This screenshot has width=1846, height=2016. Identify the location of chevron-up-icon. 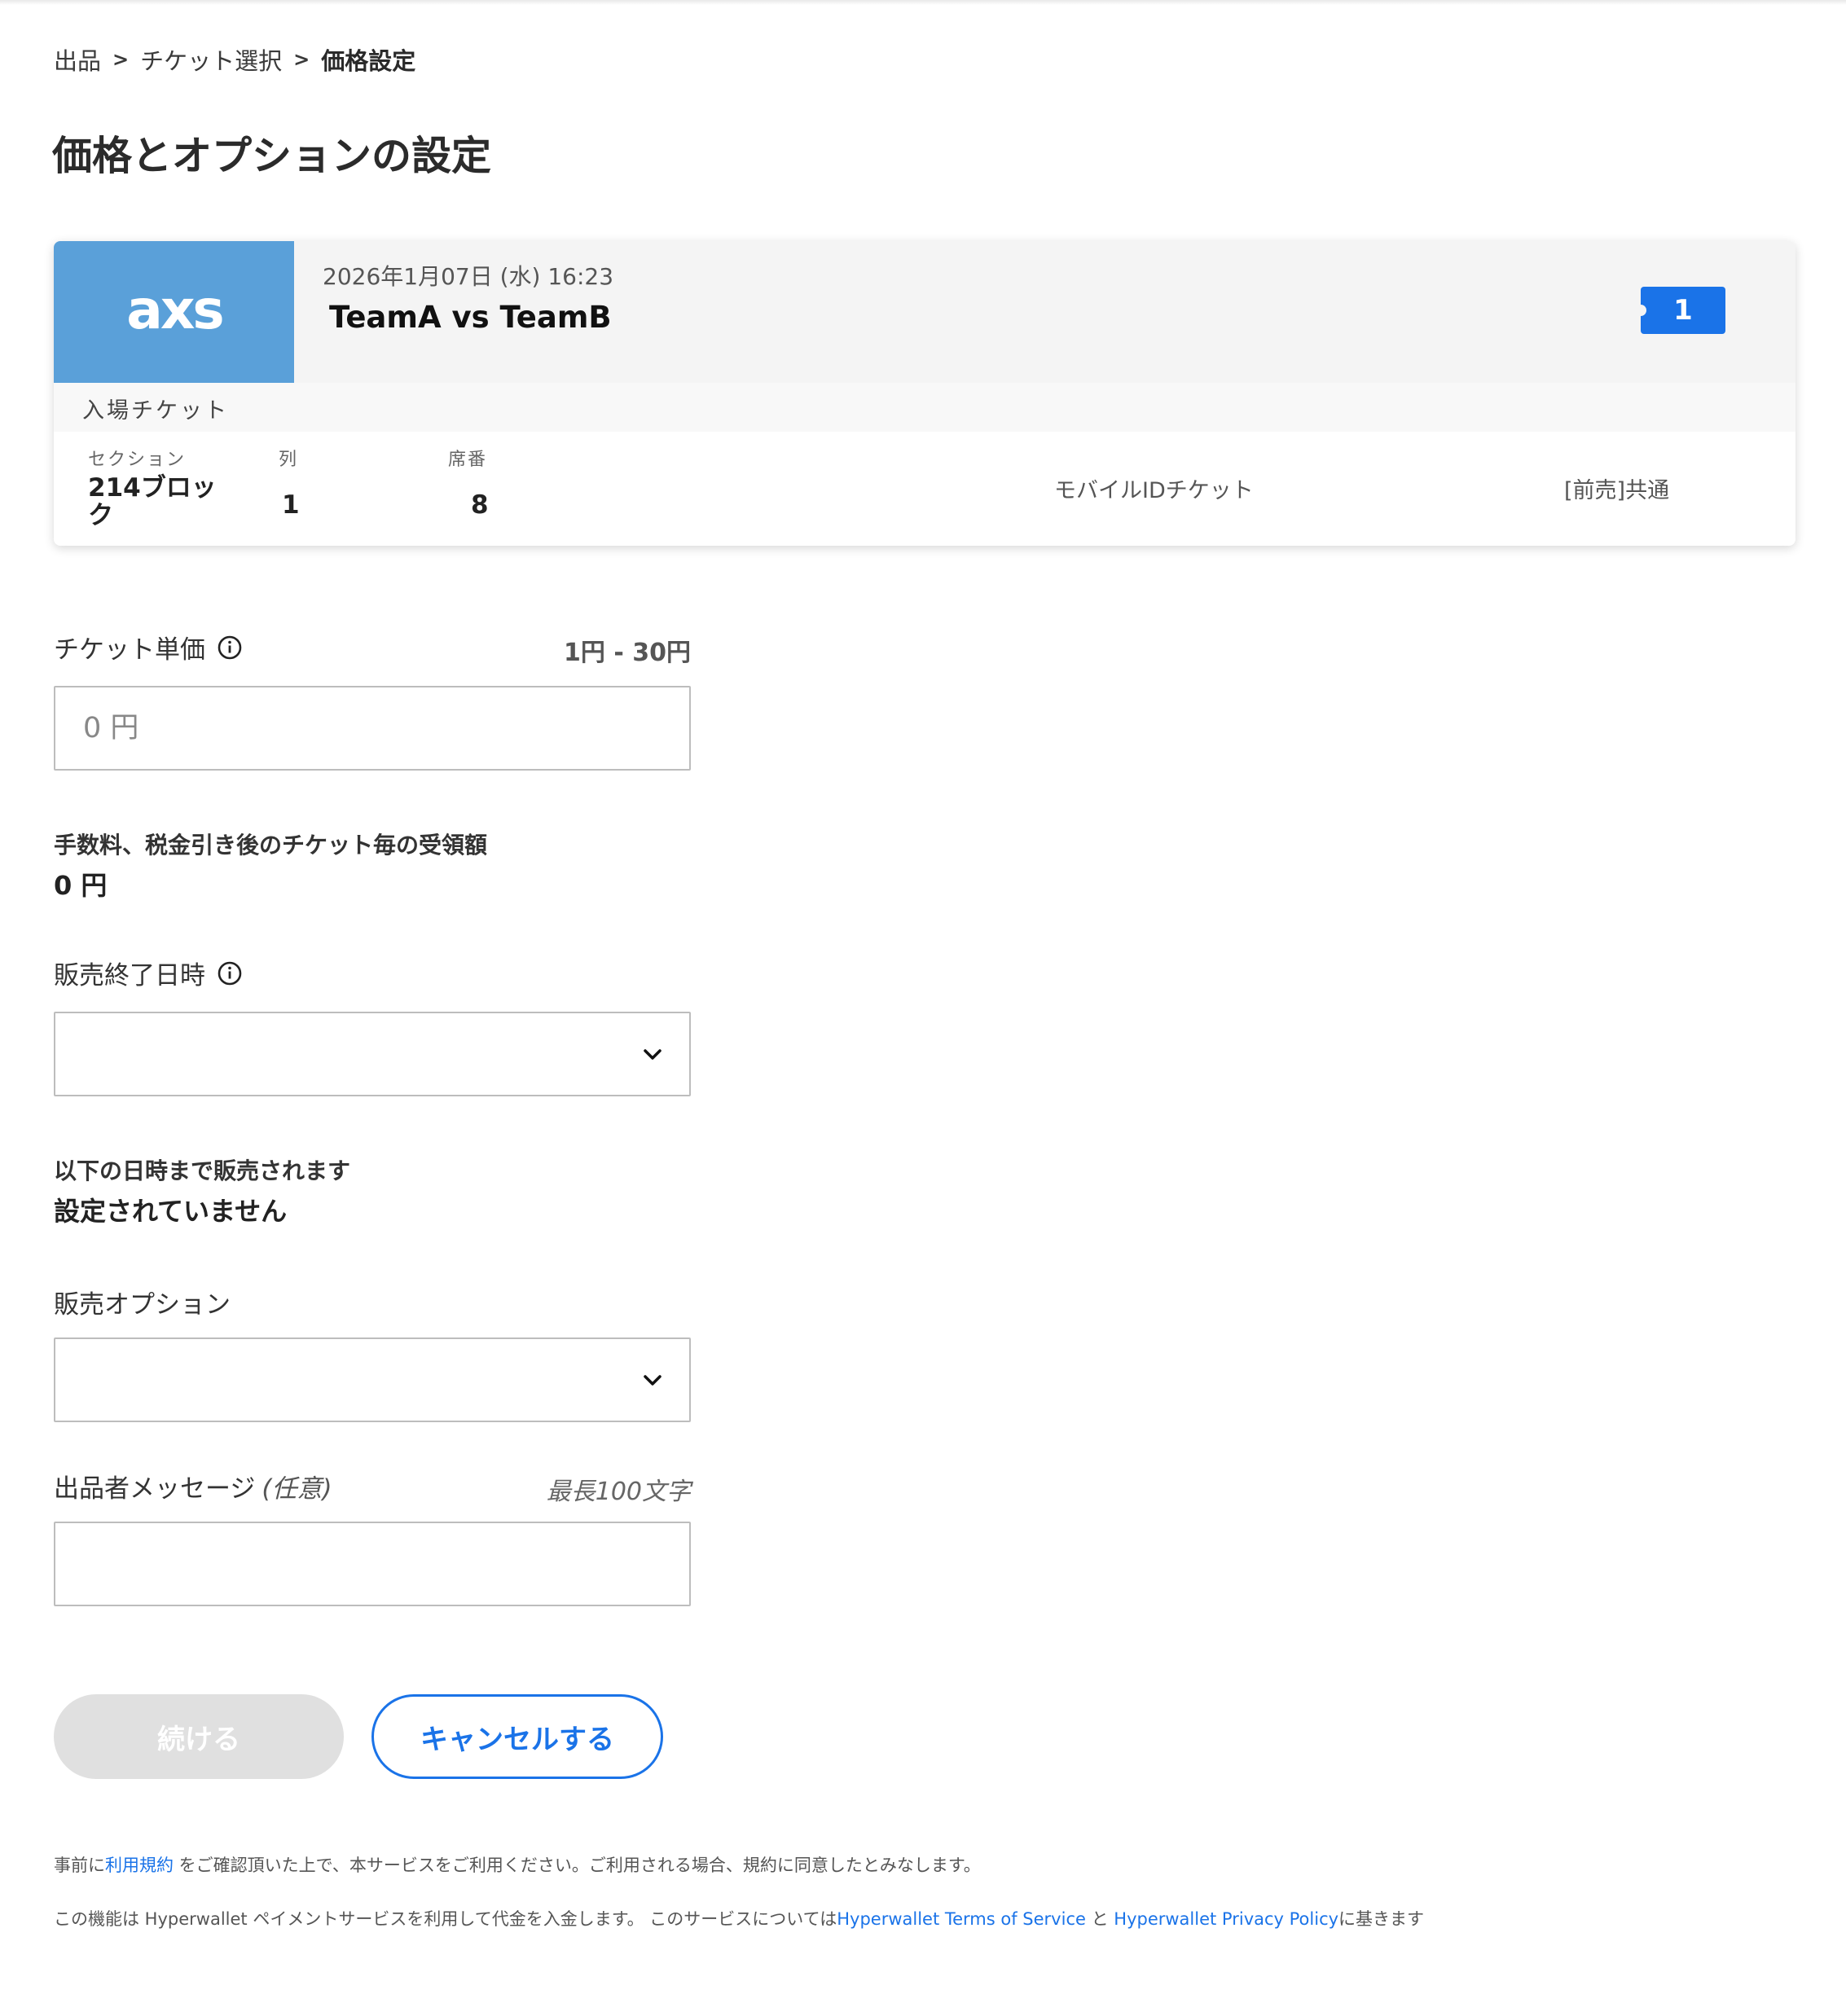
(1793, 309).